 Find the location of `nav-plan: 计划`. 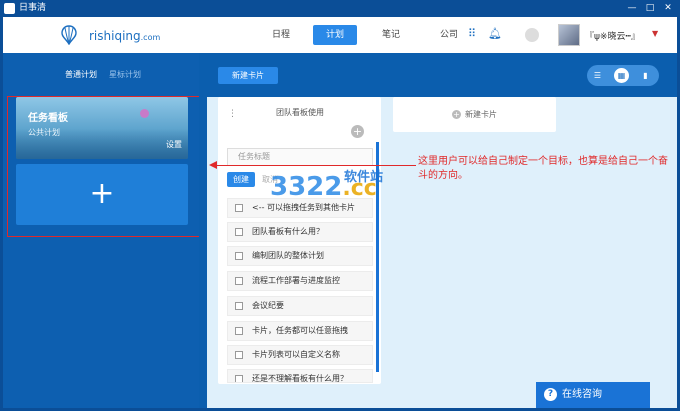

nav-plan: 计划 is located at coordinates (335, 35).